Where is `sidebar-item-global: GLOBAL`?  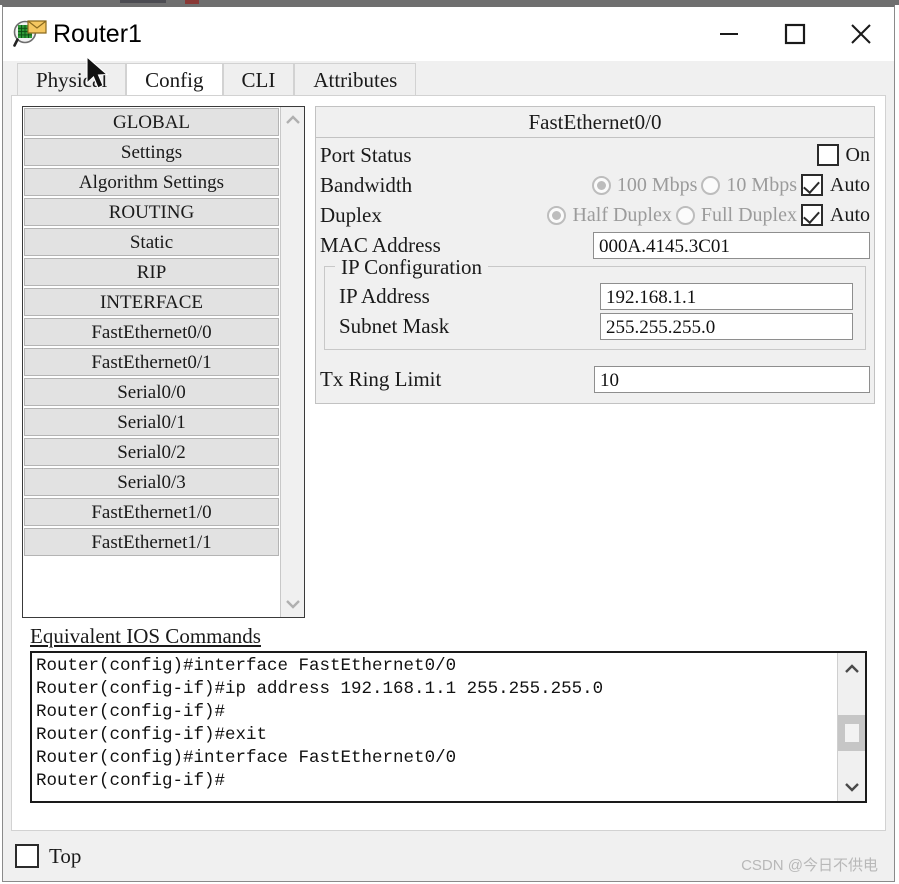
sidebar-item-global: GLOBAL is located at coordinates (151, 122).